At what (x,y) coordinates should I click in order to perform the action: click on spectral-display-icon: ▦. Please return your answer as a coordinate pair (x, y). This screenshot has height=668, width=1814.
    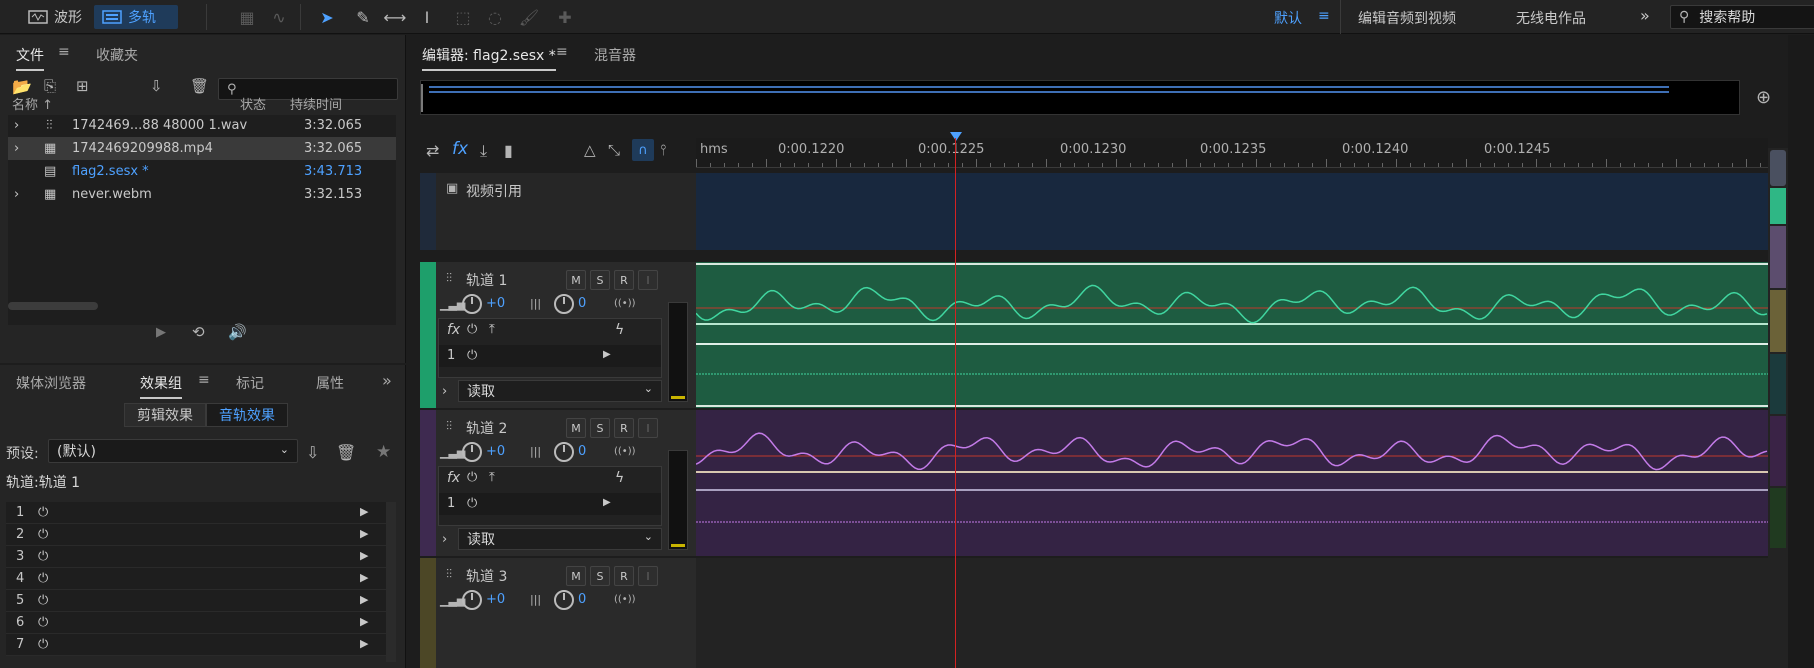
    Looking at the image, I should click on (247, 17).